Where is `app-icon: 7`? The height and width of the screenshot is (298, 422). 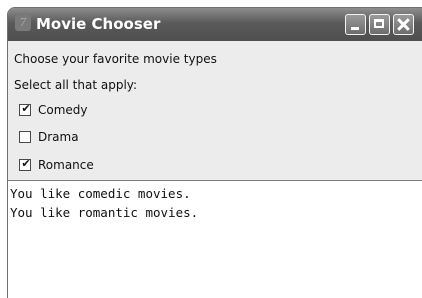
app-icon: 7 is located at coordinates (23, 23).